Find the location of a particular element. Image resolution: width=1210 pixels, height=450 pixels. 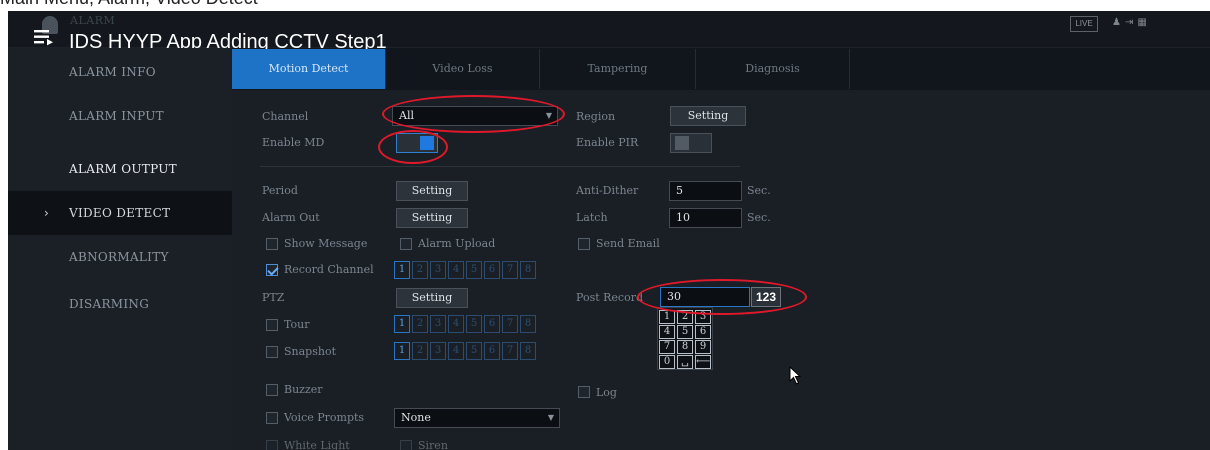

enable-md-label: Enable MD is located at coordinates (293, 142).